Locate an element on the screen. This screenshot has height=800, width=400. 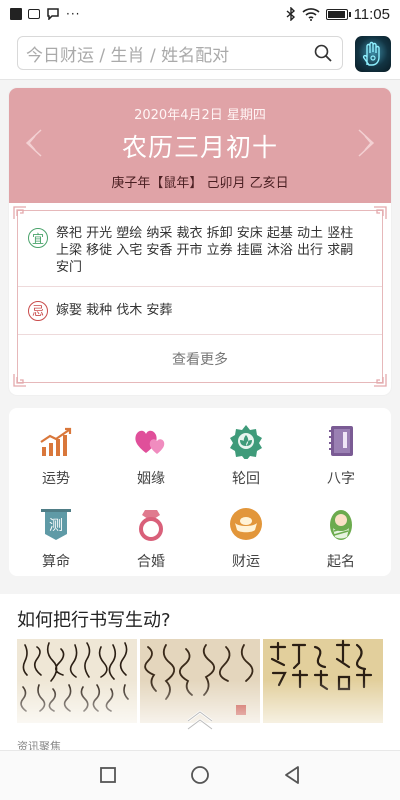
almanac-header: 2020年4月2日 星期四 农历三月初十 庚子年【鼠年】 己卯月 乙亥日 is located at coordinates (200, 145).